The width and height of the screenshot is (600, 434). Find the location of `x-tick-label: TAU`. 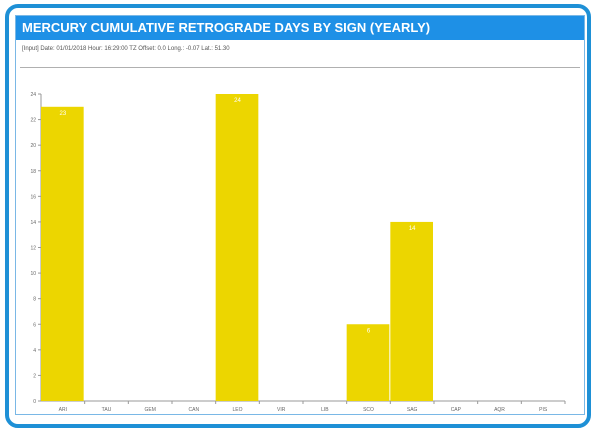

x-tick-label: TAU is located at coordinates (107, 410).